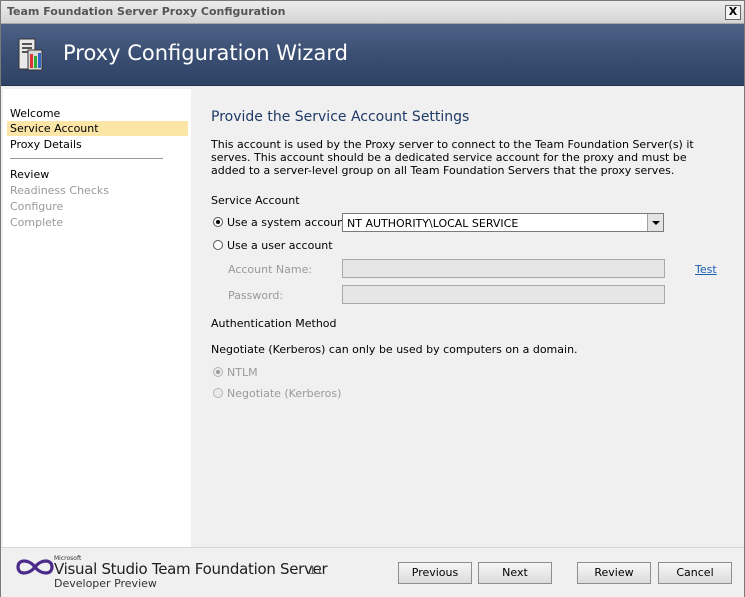 The width and height of the screenshot is (745, 597). Describe the element at coordinates (435, 573) in the screenshot. I see `previous-button: Previous` at that location.